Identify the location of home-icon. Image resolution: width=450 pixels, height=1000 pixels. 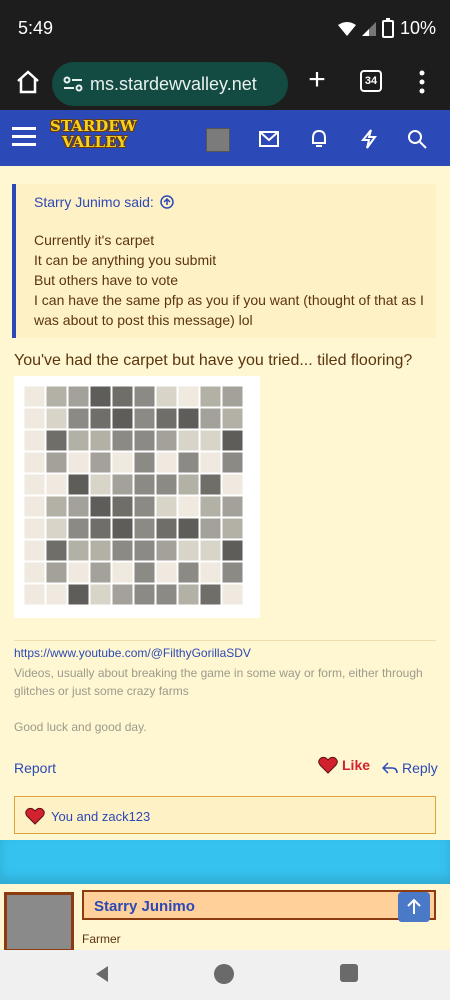
(28, 82).